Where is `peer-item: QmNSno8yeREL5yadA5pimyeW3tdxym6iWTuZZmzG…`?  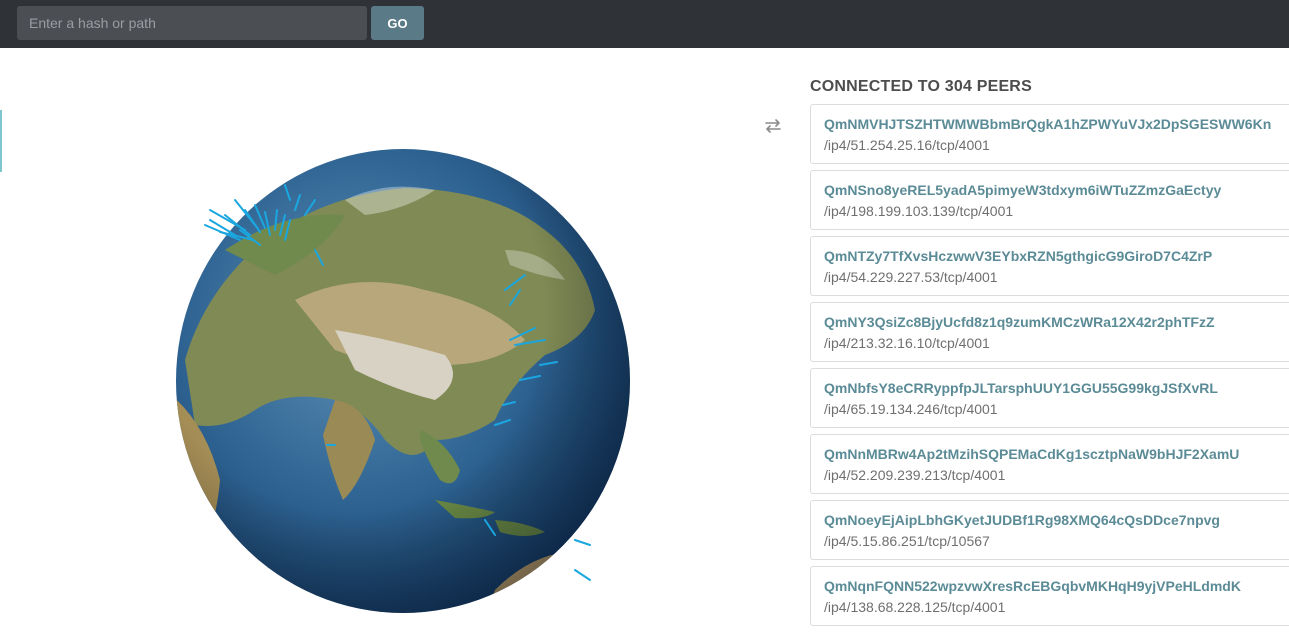
peer-item: QmNSno8yeREL5yadA5pimyeW3tdxym6iWTuZZmzG… is located at coordinates (1049, 200).